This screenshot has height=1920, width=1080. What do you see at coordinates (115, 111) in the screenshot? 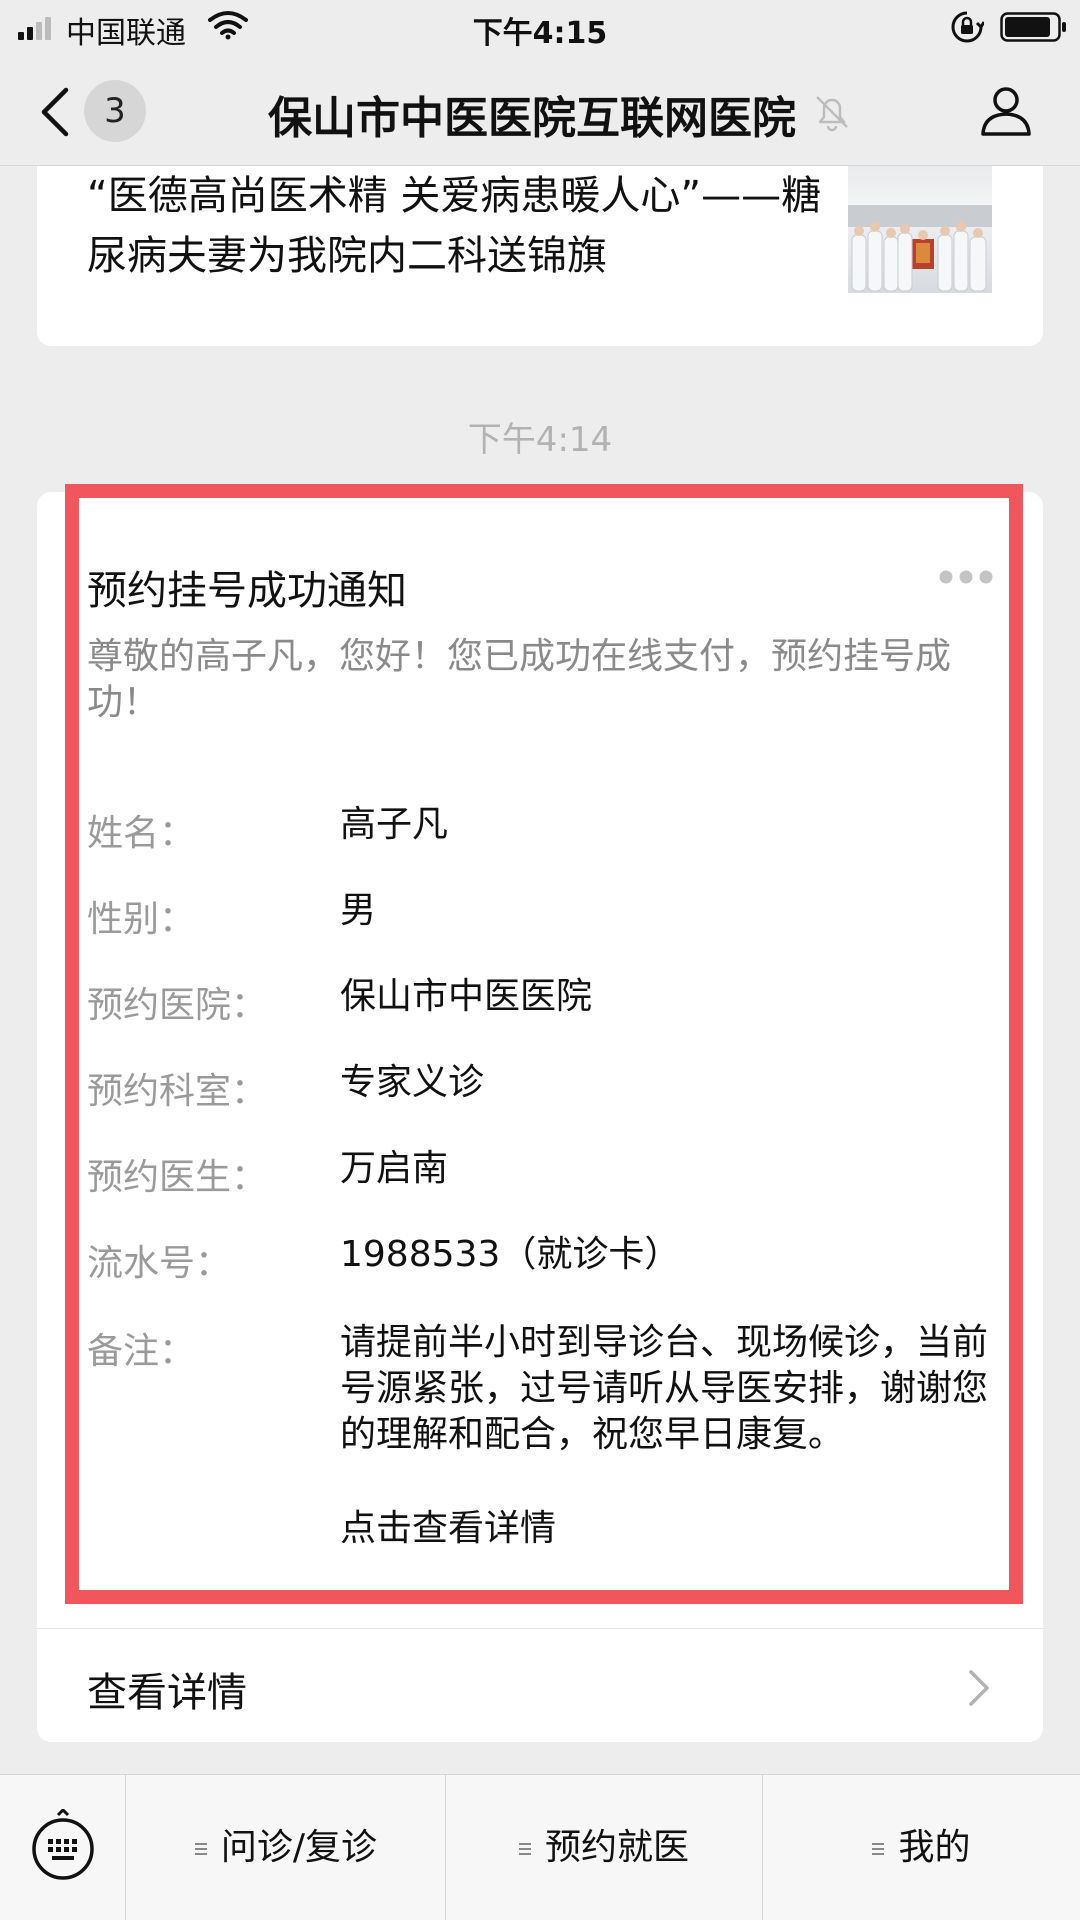
I see `unread-count-badge: 3` at bounding box center [115, 111].